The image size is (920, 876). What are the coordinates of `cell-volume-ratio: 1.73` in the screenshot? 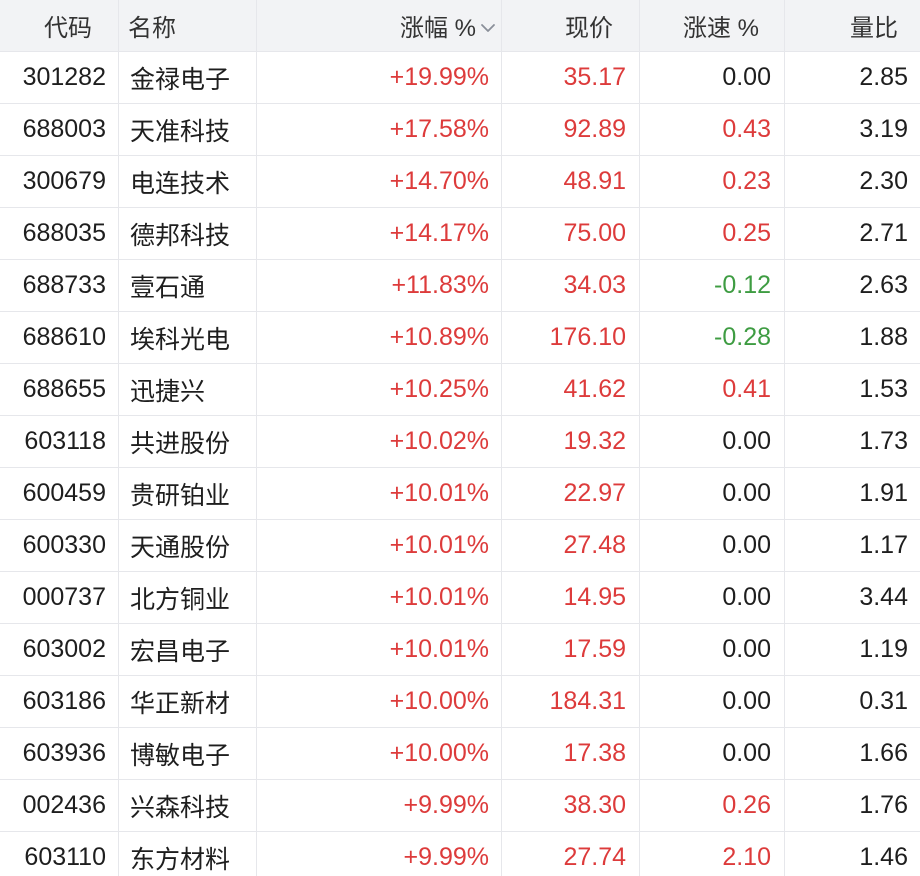 It's located at (883, 441).